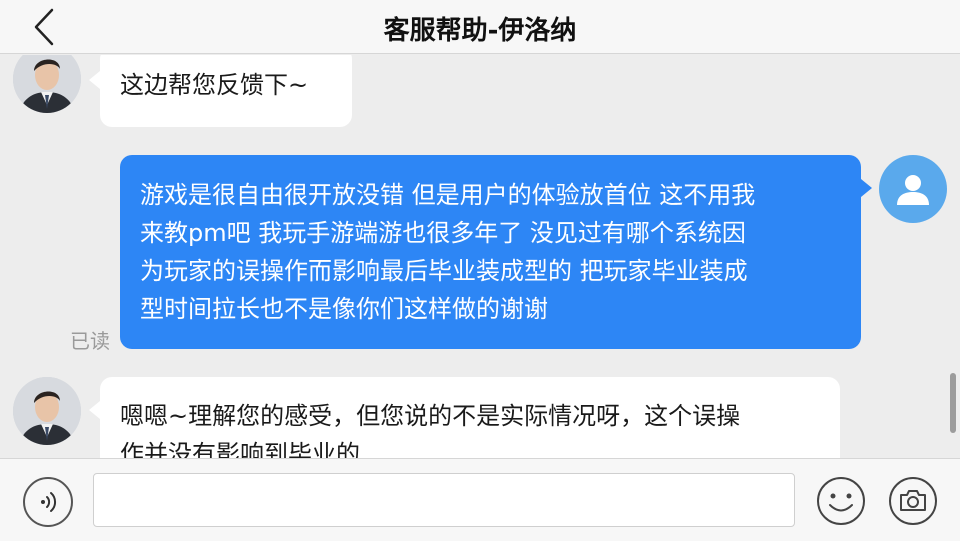 The width and height of the screenshot is (960, 541). Describe the element at coordinates (480, 31) in the screenshot. I see `page-title: 客服帮助-伊洛纳` at that location.